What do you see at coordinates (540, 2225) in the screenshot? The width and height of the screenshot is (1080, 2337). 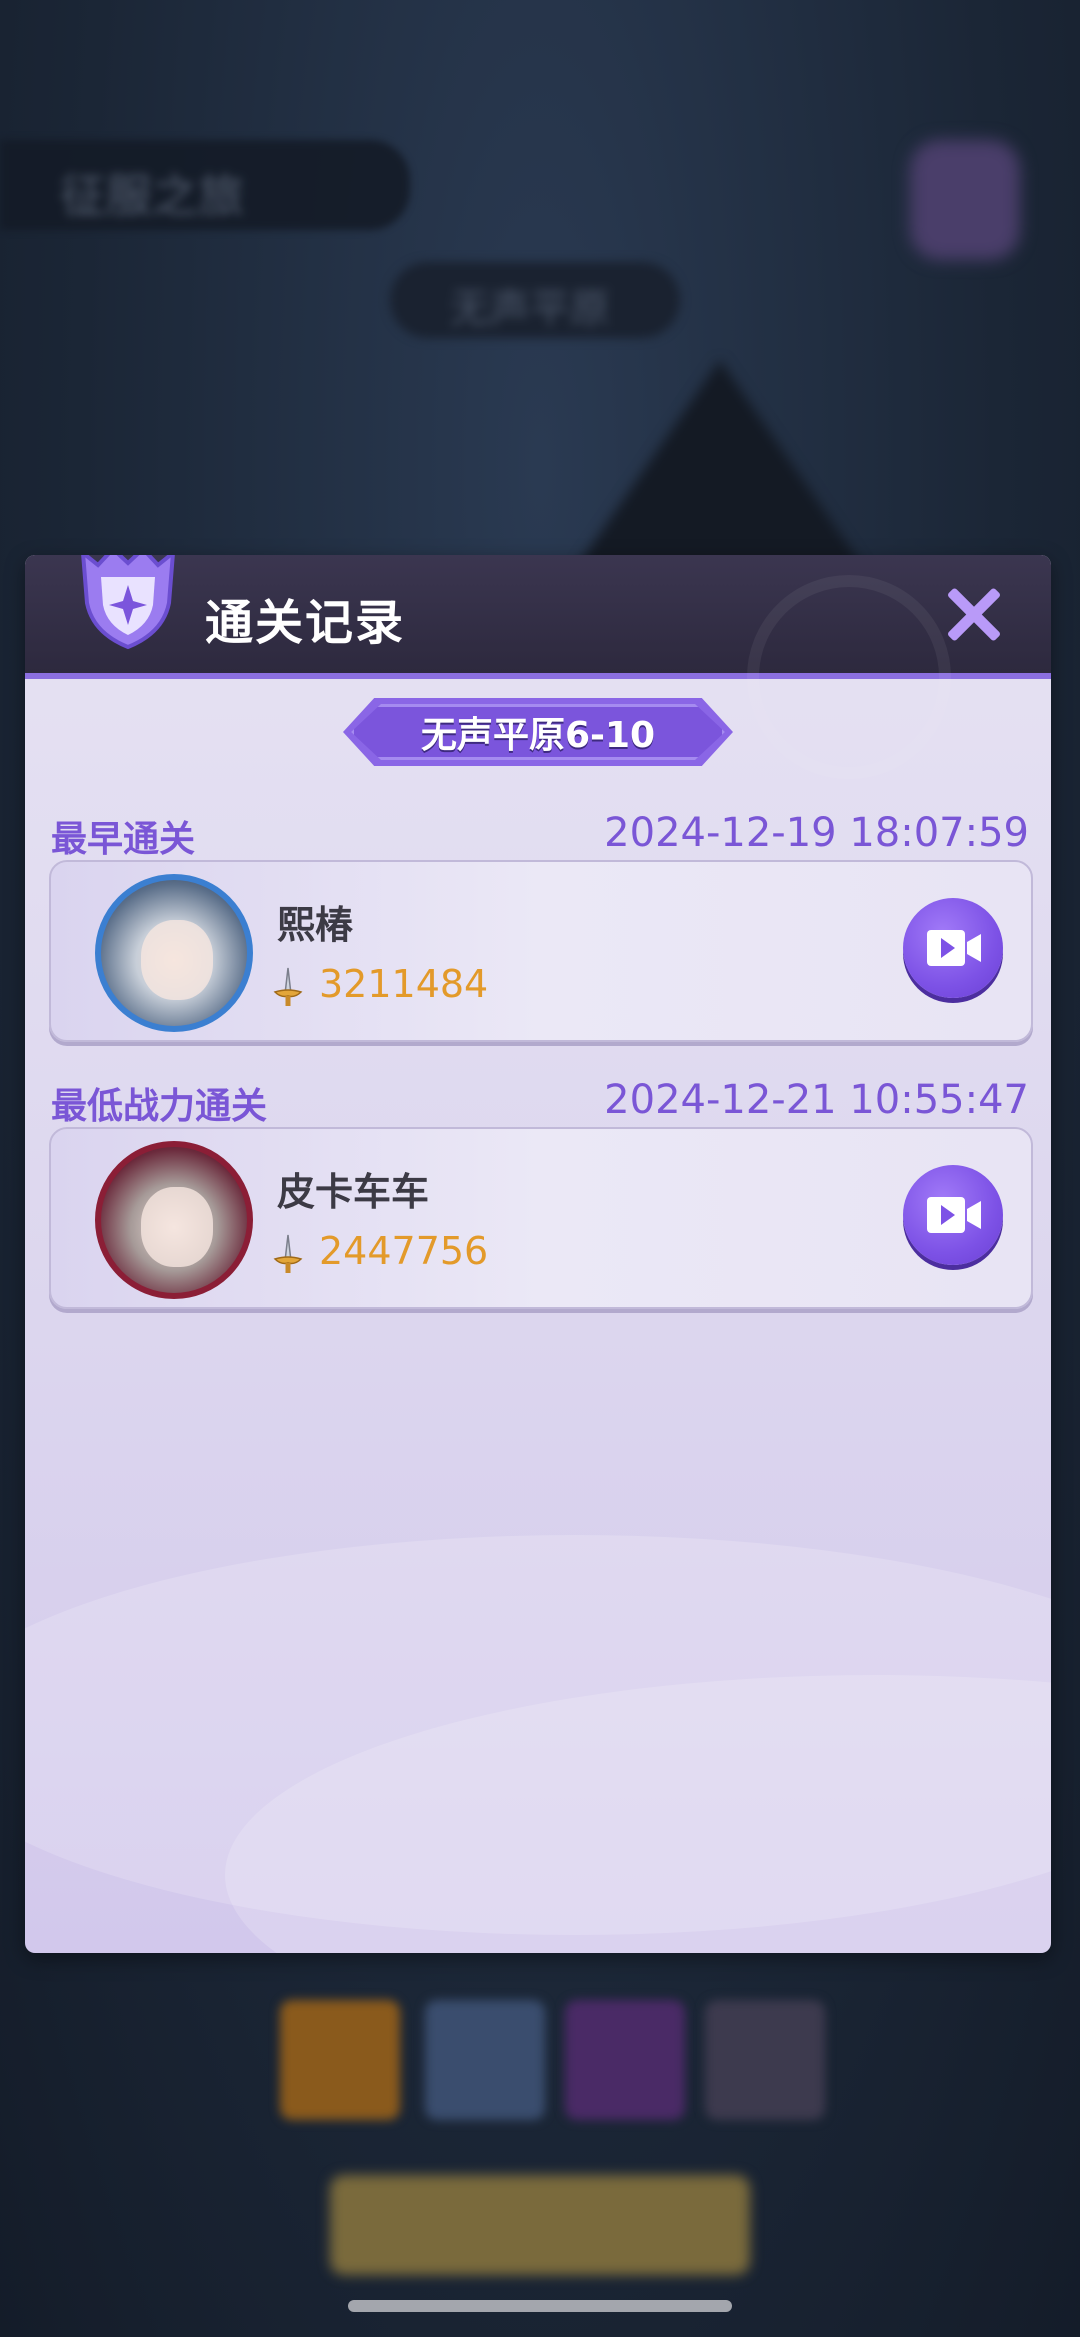 I see `background-button` at bounding box center [540, 2225].